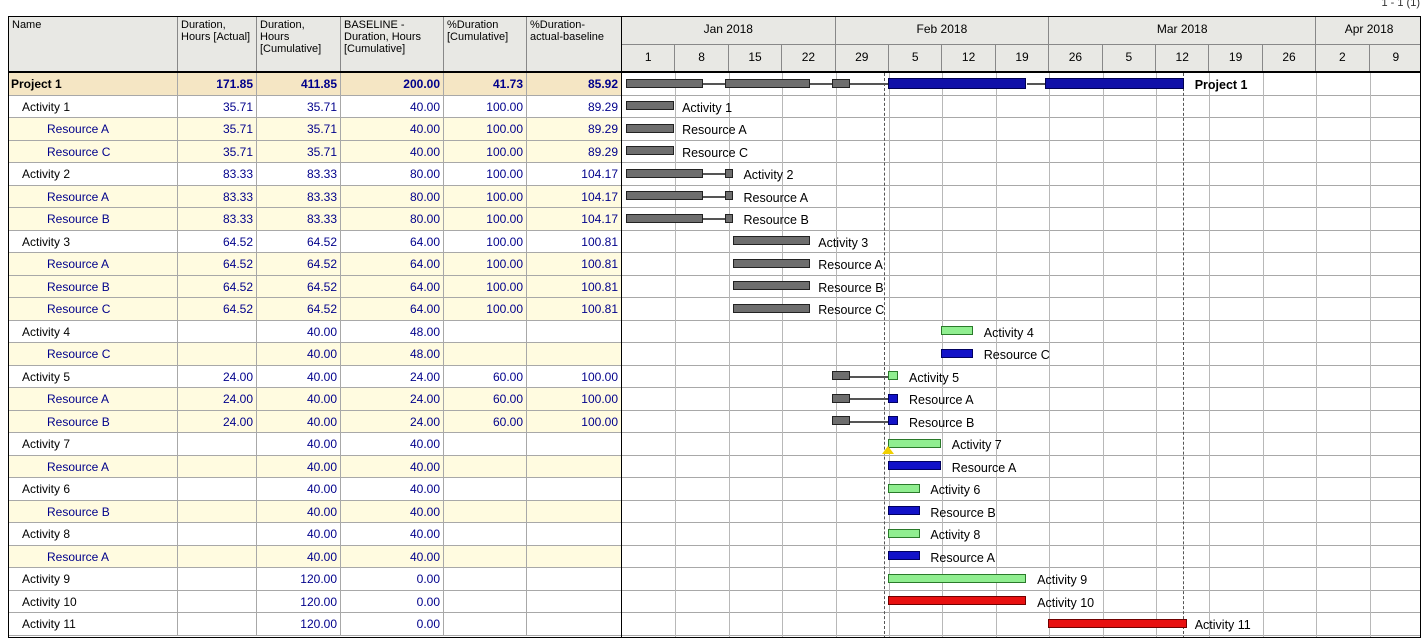  Describe the element at coordinates (315, 309) in the screenshot. I see `table-row: Resource C 64.52 64.52 64.00 100.00 100.81` at that location.